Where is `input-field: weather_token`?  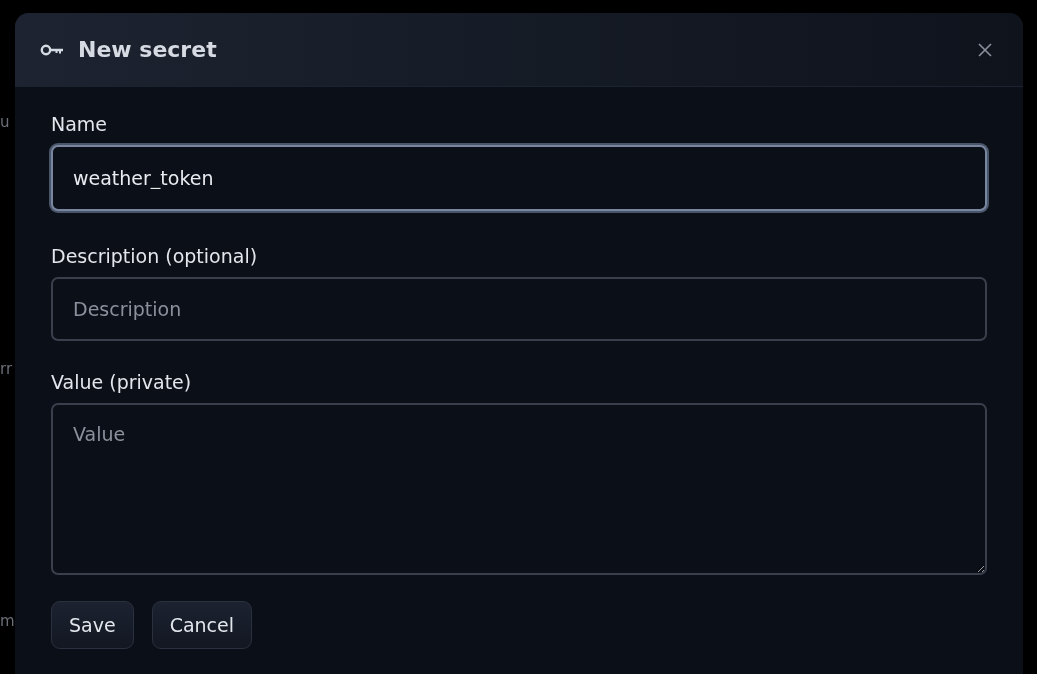
input-field: weather_token is located at coordinates (519, 178).